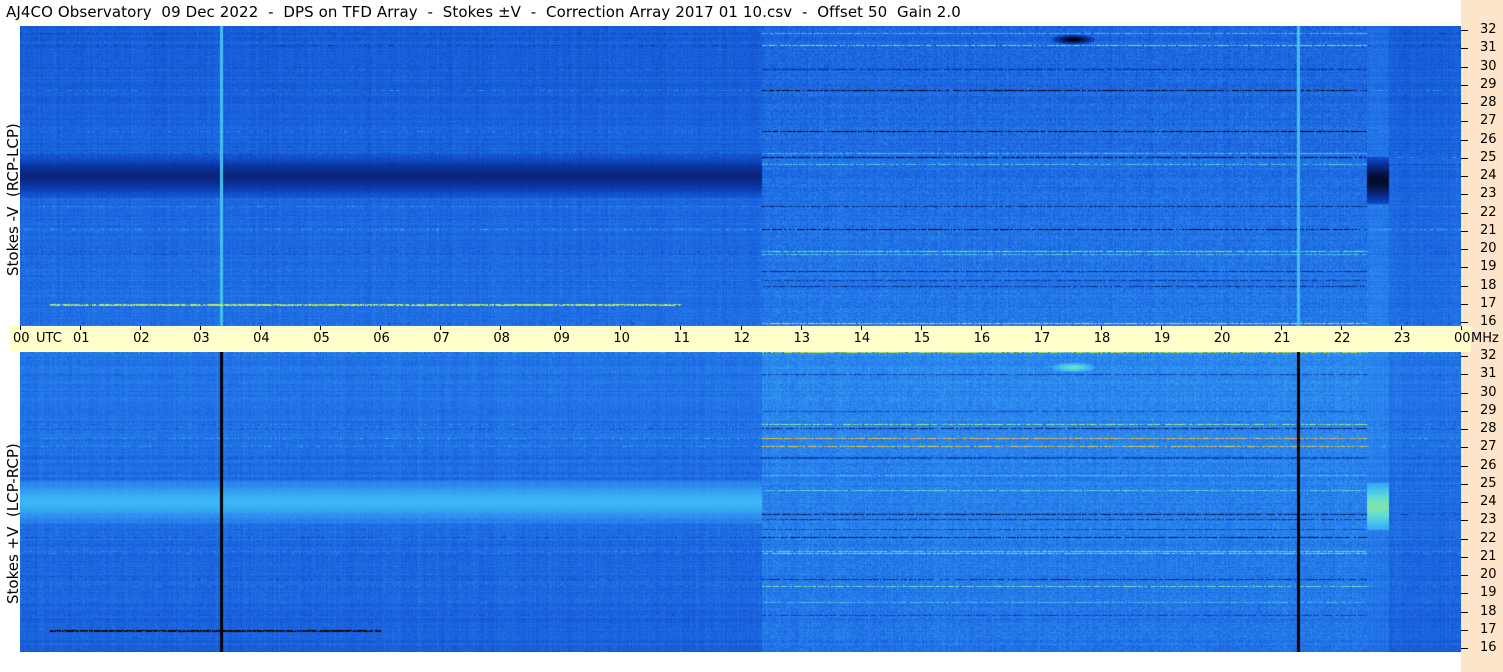 The width and height of the screenshot is (1503, 672). Describe the element at coordinates (1102, 338) in the screenshot. I see `x-tick-label: 18` at that location.